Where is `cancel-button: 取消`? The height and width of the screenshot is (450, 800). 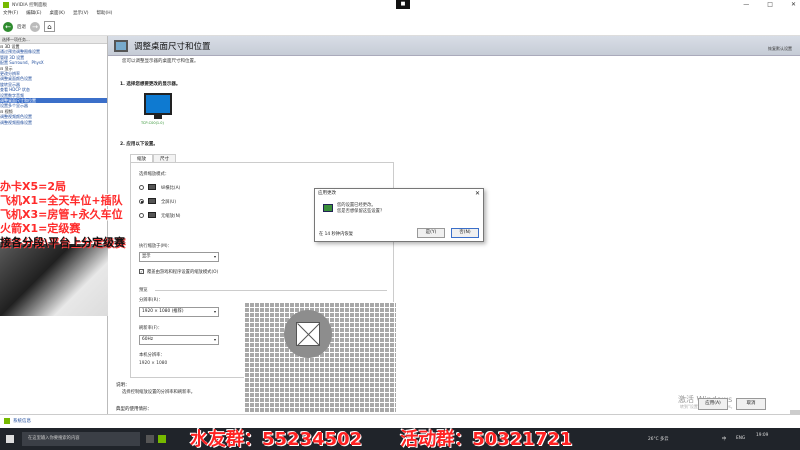
cancel-button: 取消 is located at coordinates (751, 404).